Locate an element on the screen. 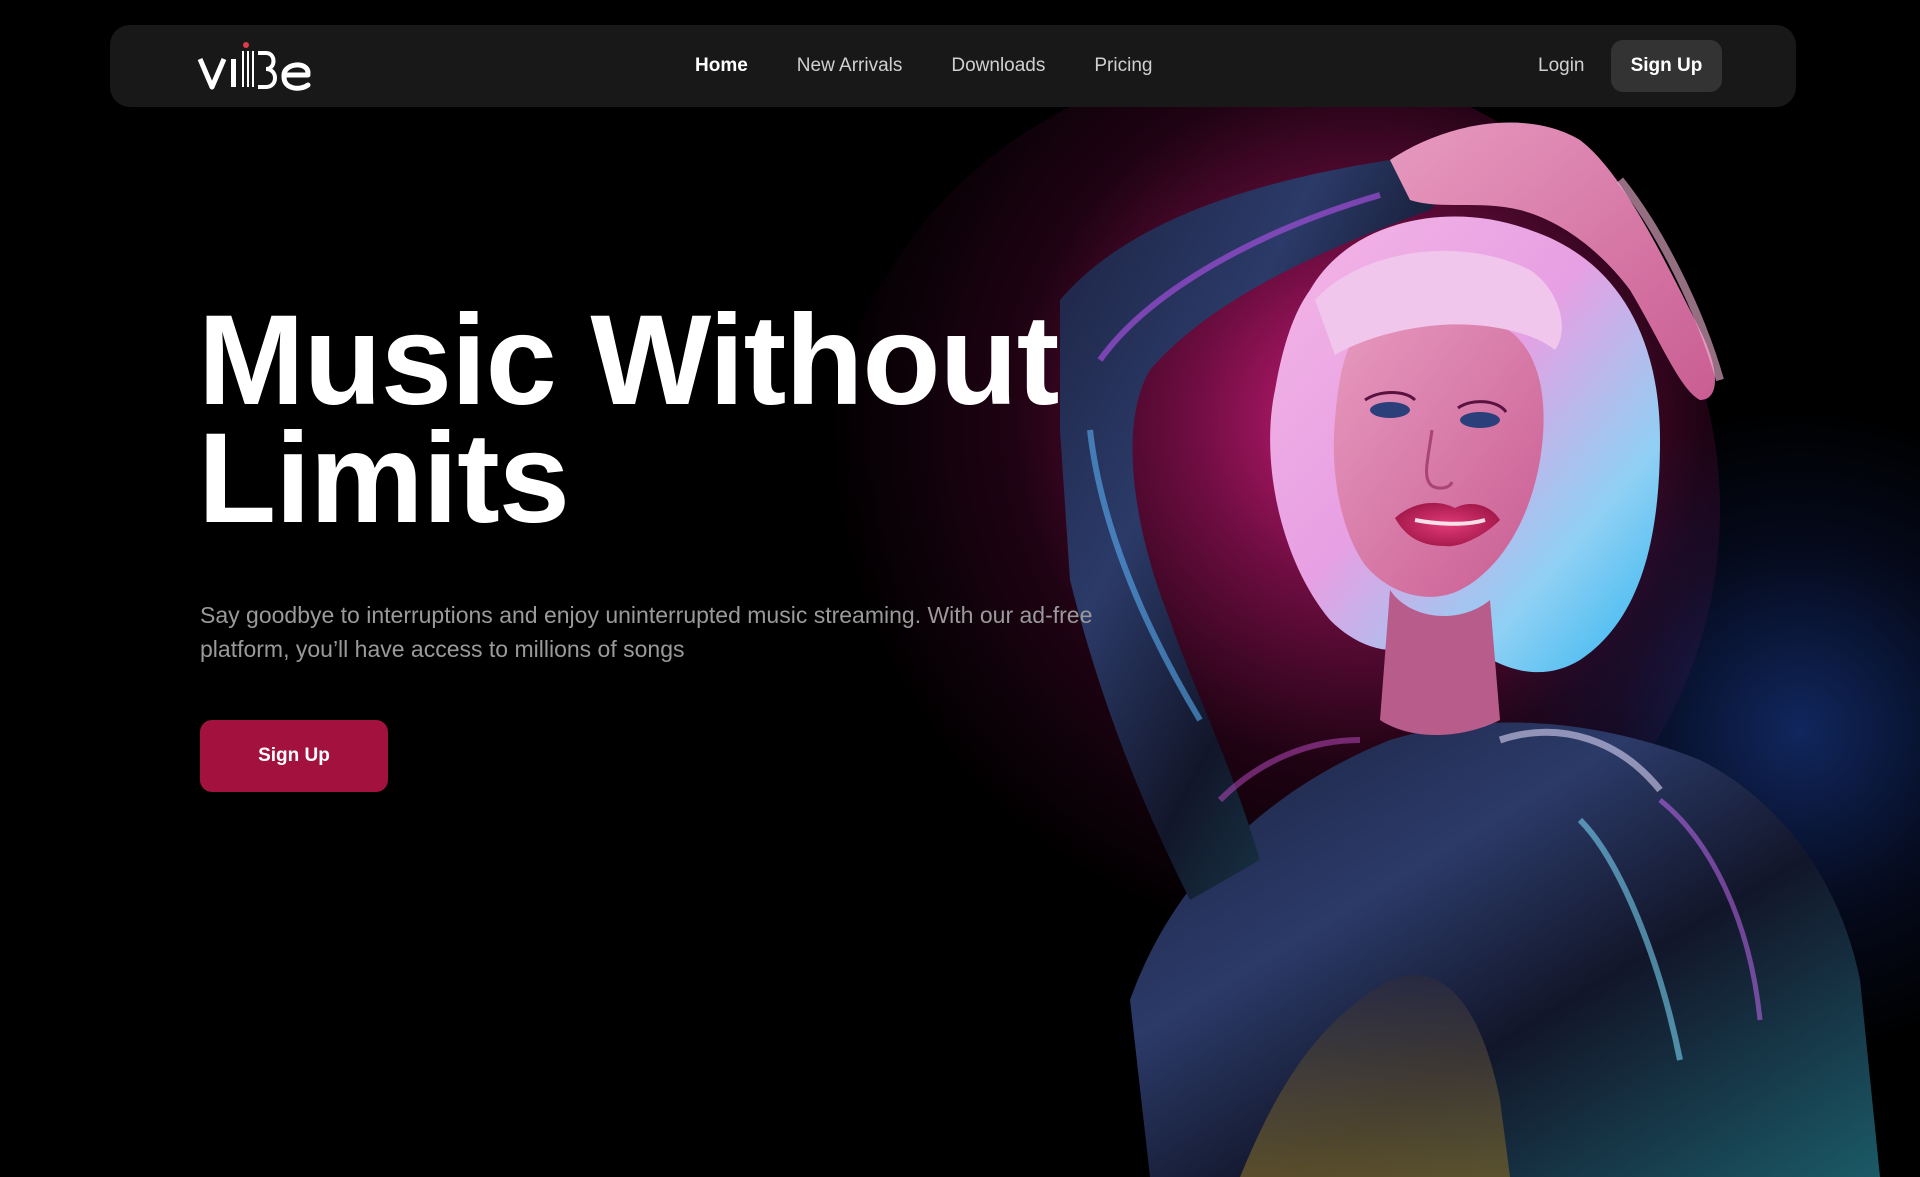 The width and height of the screenshot is (1920, 1177). nav-link-pricing: Pricing is located at coordinates (1123, 66).